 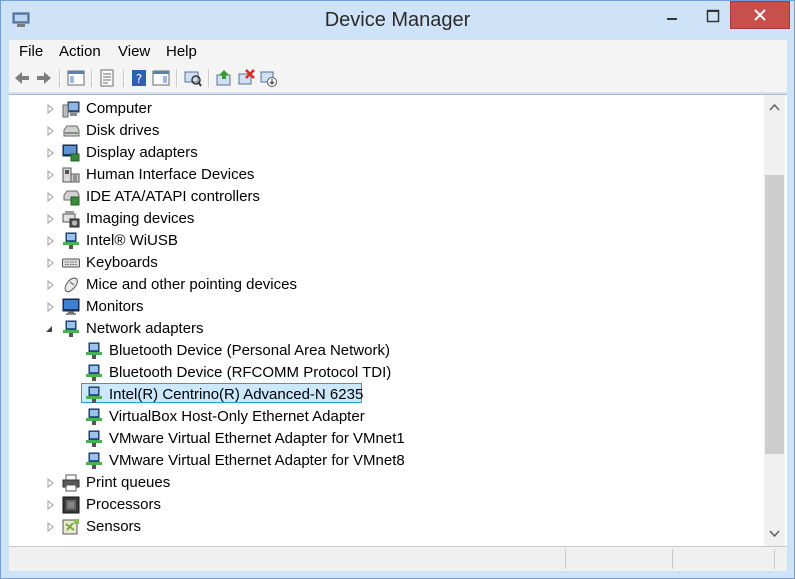 What do you see at coordinates (237, 416) in the screenshot?
I see `tree-label: VirtualBox Host-Only Ethernet Adapter` at bounding box center [237, 416].